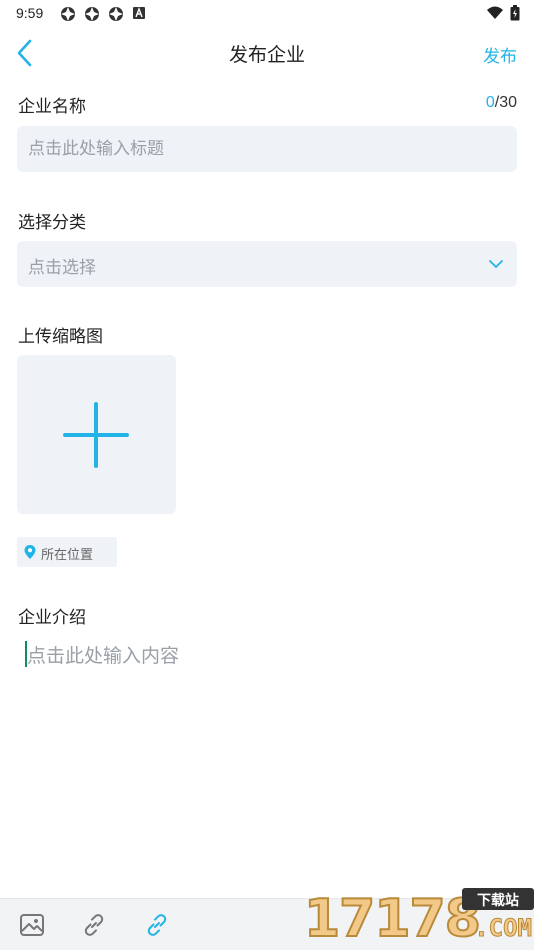 This screenshot has width=534, height=950. I want to click on char-counter-current: 0, so click(490, 102).